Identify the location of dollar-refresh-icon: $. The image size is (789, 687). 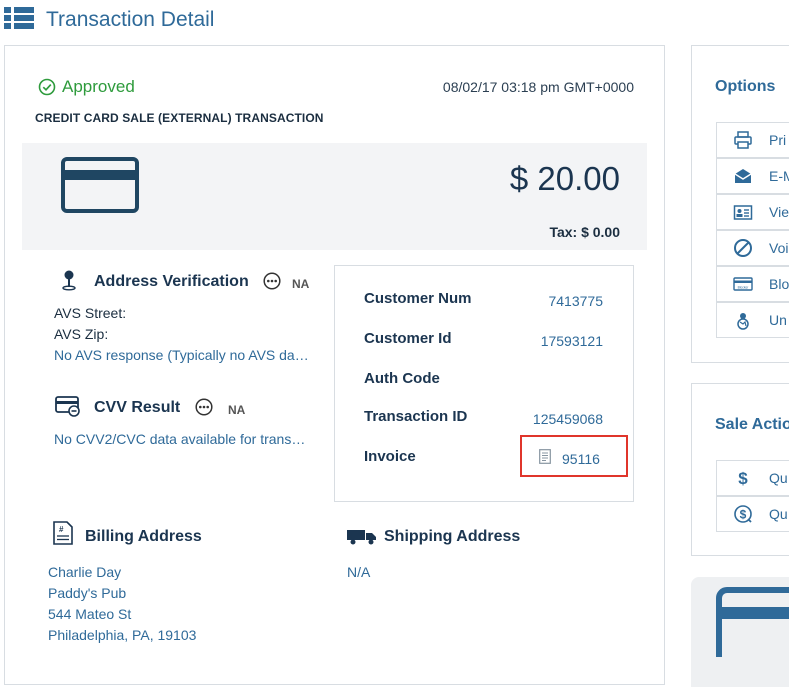
(743, 514).